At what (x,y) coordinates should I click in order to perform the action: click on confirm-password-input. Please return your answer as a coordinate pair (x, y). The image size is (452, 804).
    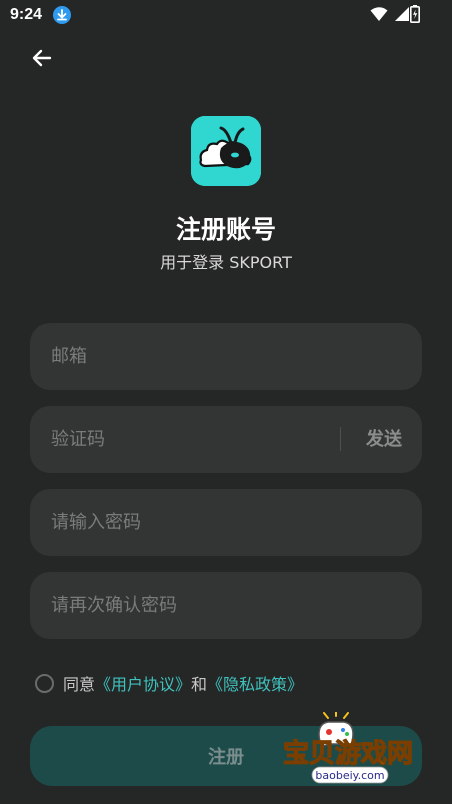
    Looking at the image, I should click on (226, 605).